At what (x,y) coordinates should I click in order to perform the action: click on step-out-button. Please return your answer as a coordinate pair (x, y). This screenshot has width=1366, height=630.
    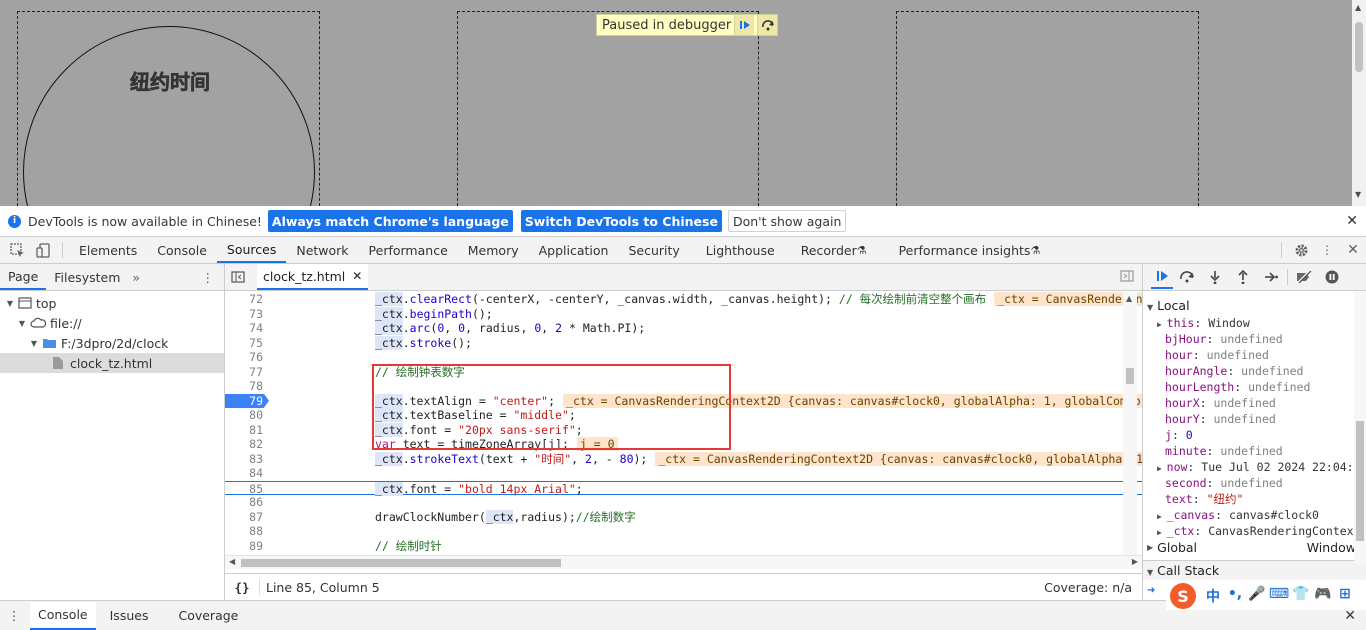
    Looking at the image, I should click on (1243, 277).